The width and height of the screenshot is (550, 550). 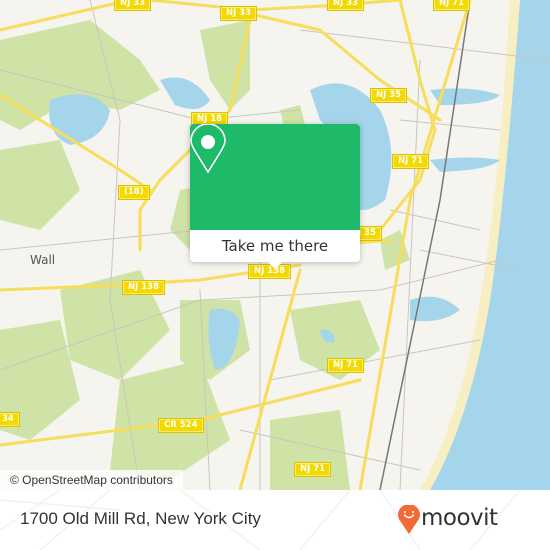 What do you see at coordinates (208, 149) in the screenshot?
I see `map-pin-icon` at bounding box center [208, 149].